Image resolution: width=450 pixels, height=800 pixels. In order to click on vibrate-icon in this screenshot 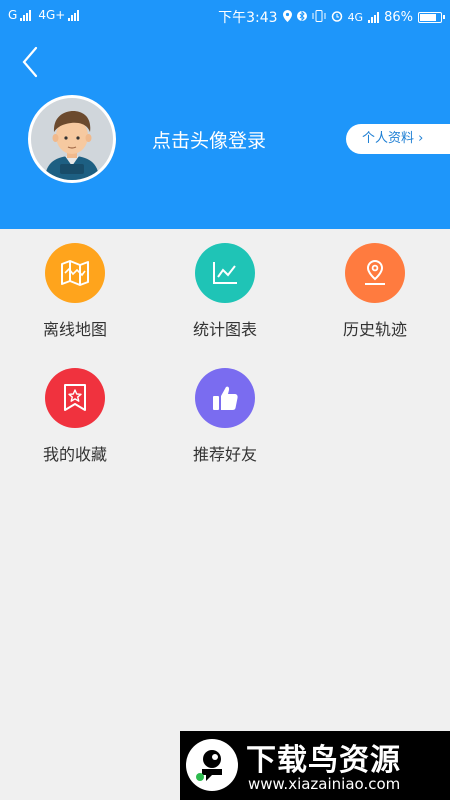, I will do `click(319, 17)`.